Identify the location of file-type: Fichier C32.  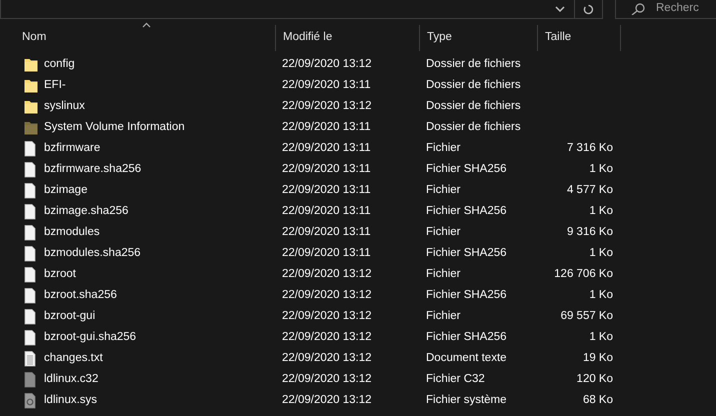
(455, 378).